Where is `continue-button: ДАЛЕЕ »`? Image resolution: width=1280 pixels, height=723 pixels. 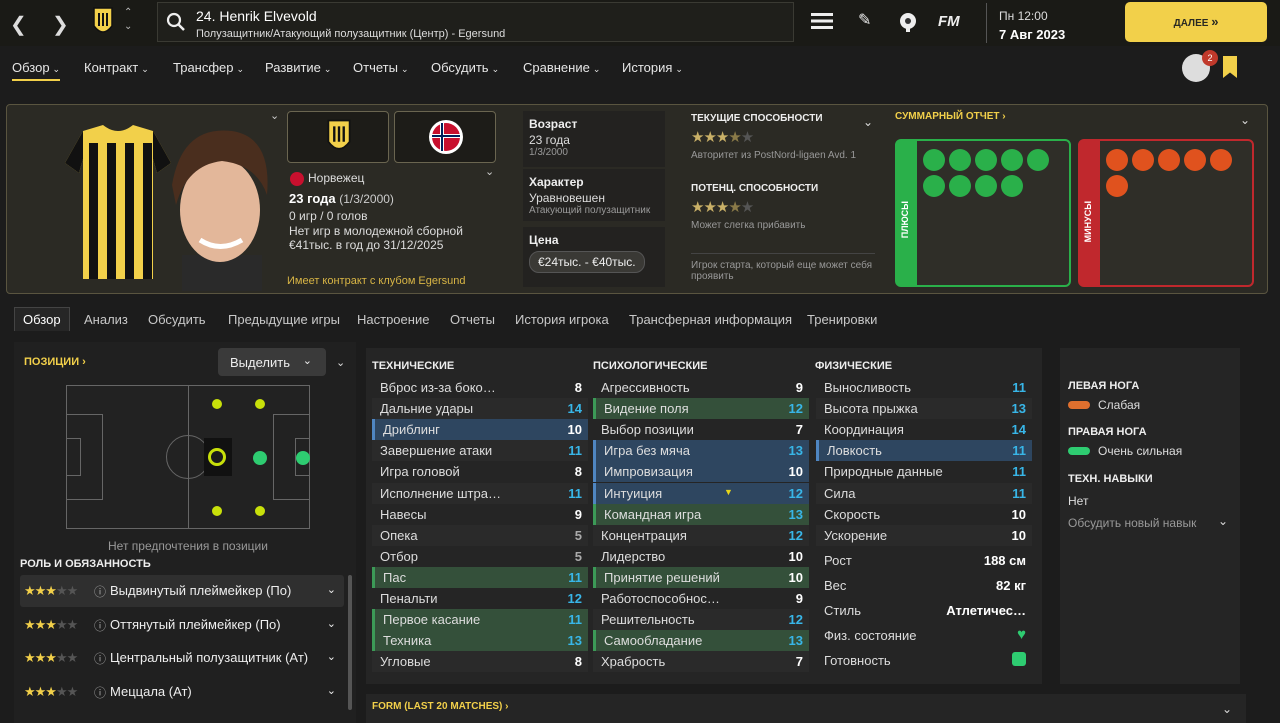
continue-button: ДАЛЕЕ » is located at coordinates (1196, 22).